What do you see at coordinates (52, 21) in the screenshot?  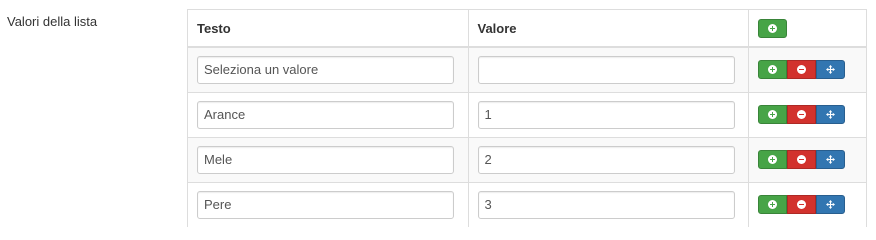 I see `field-label: Valori della lista` at bounding box center [52, 21].